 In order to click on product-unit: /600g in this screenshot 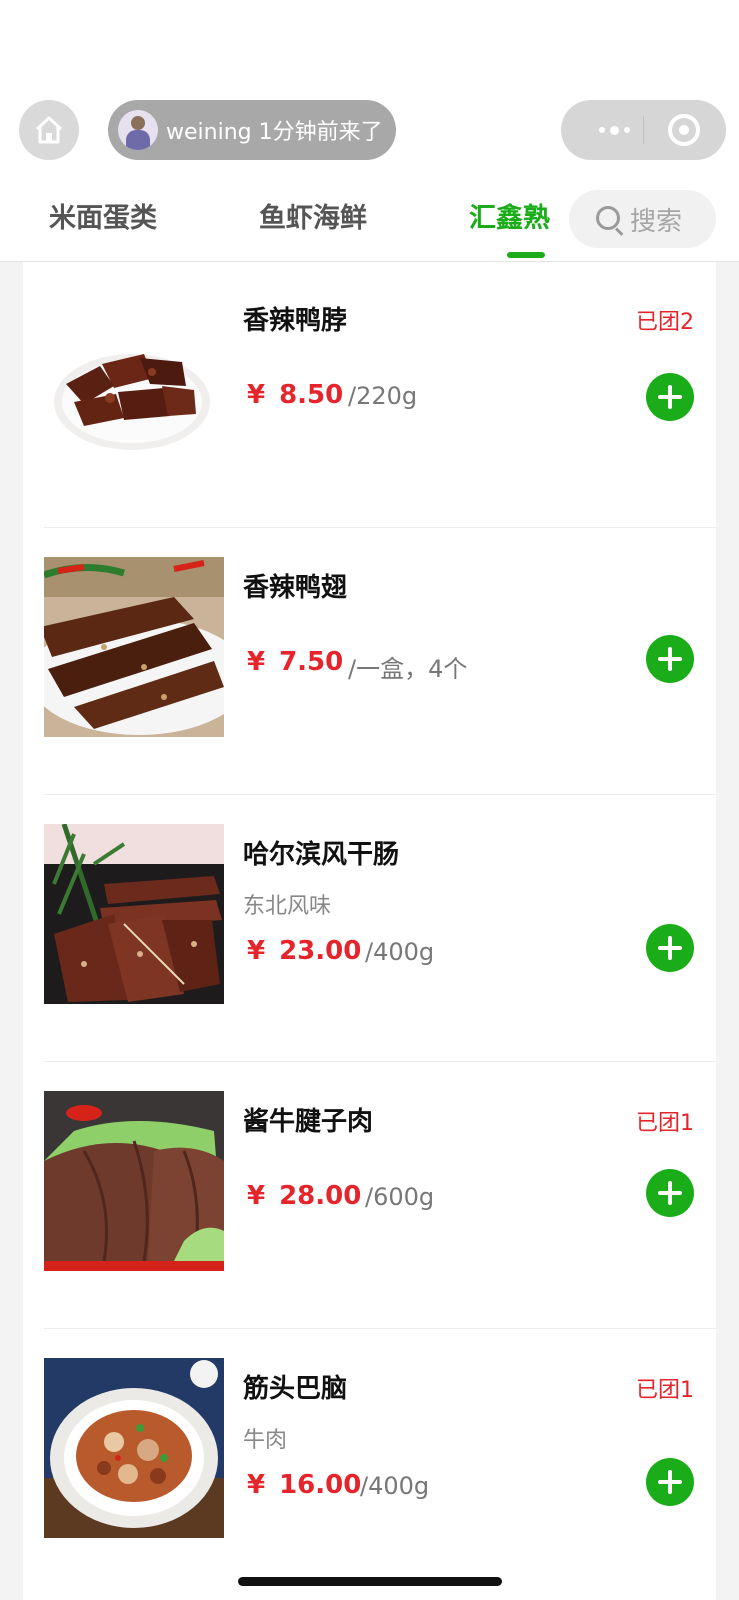, I will do `click(400, 1197)`.